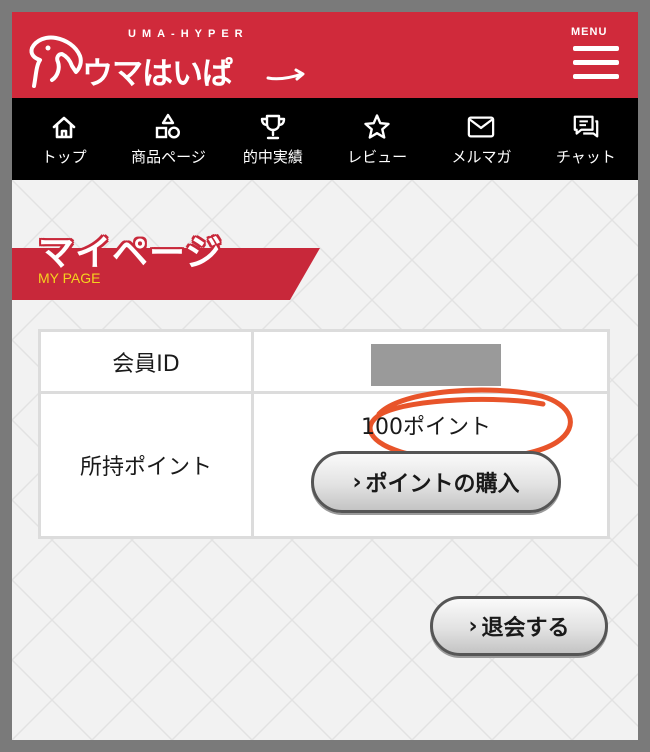  Describe the element at coordinates (69, 278) in the screenshot. I see `page-subtitle: MY PAGE` at that location.